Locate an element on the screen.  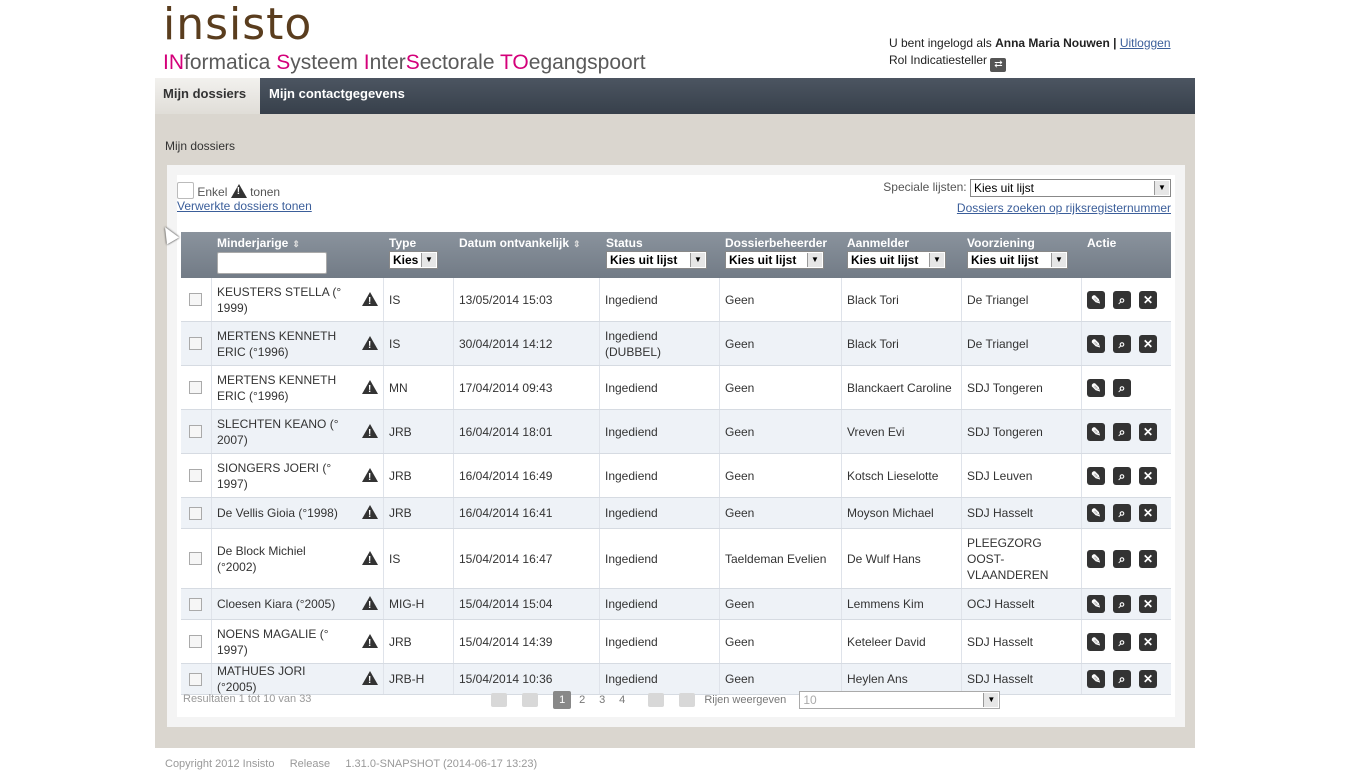
status-filter-select: Kies uit lijst ▼ is located at coordinates (656, 260).